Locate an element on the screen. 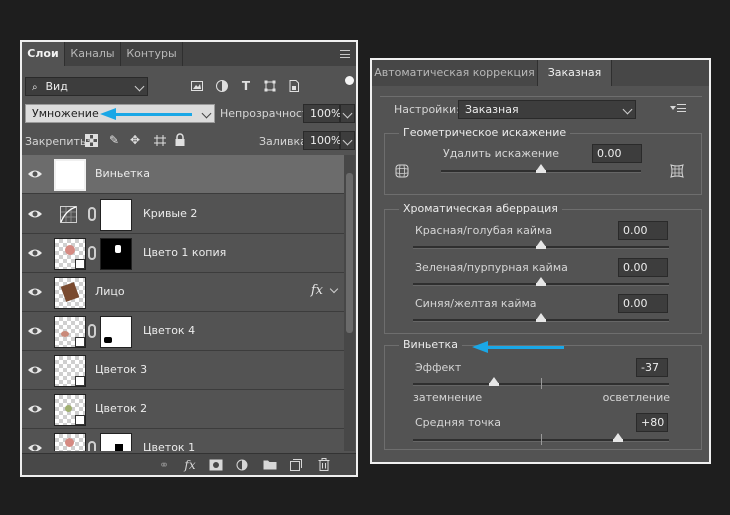 This screenshot has height=515, width=730. fill-input: 100% is located at coordinates (322, 140).